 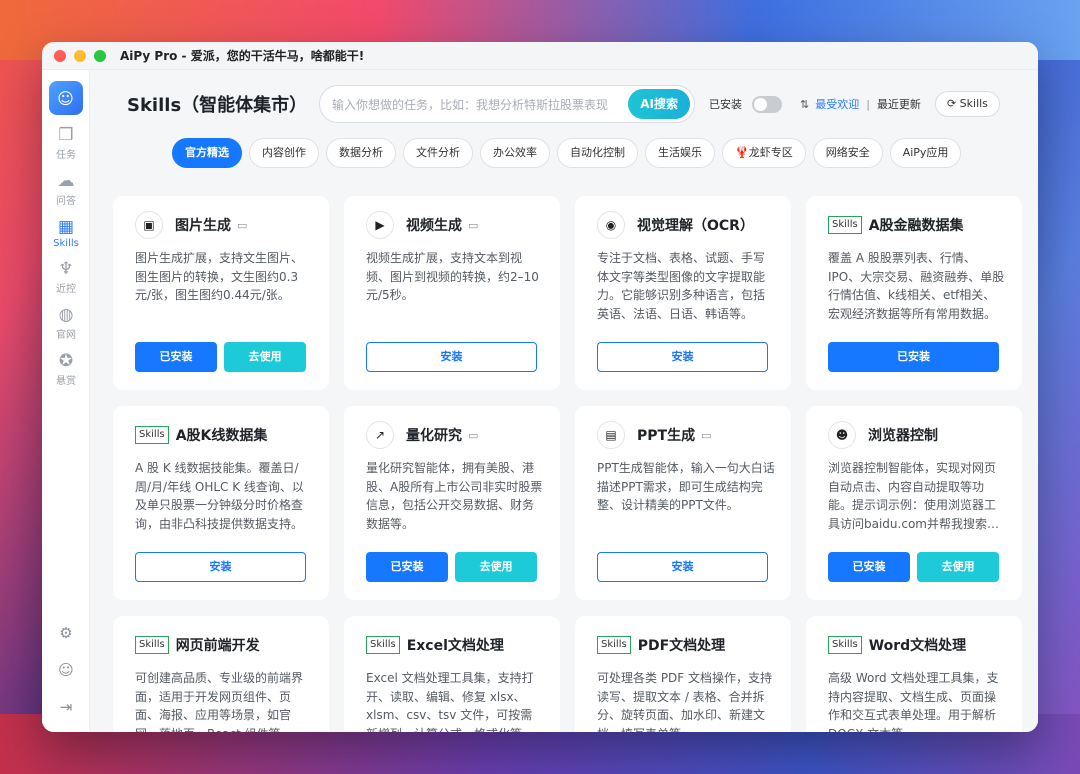 What do you see at coordinates (66, 707) in the screenshot?
I see `logout-icon: ⇥` at bounding box center [66, 707].